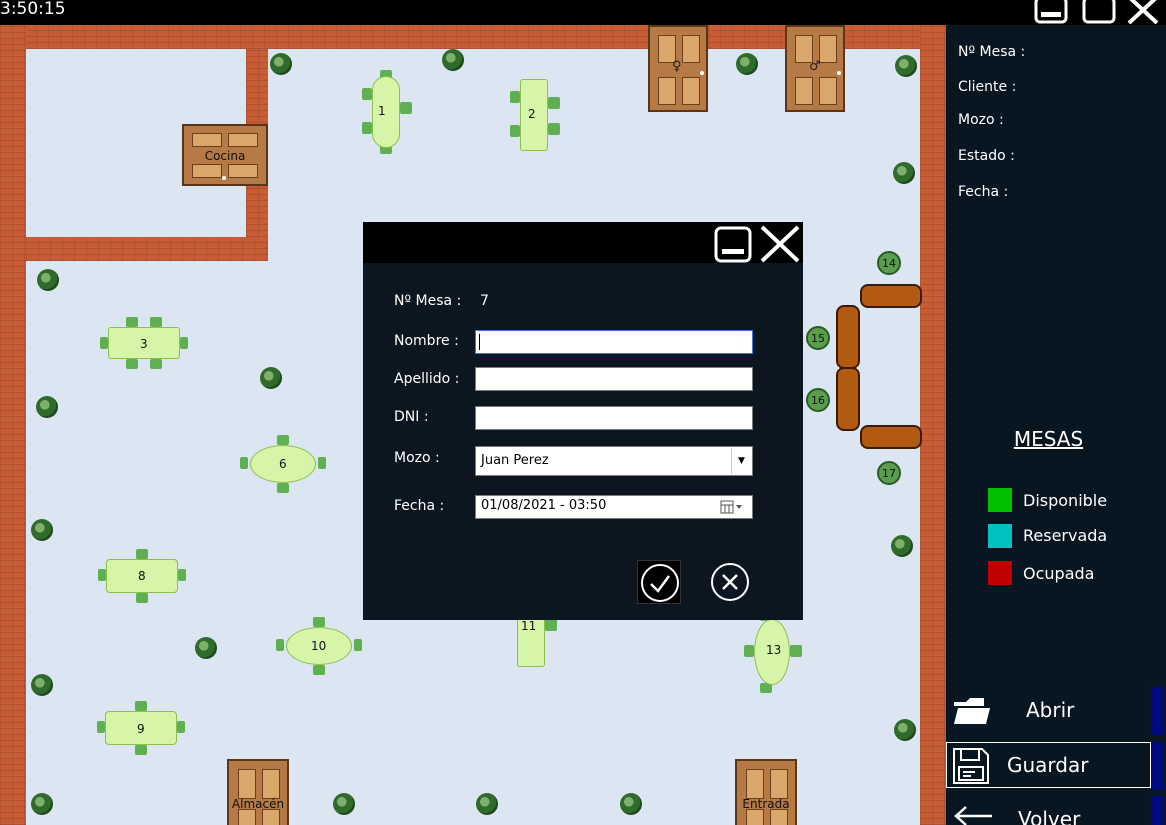  What do you see at coordinates (1157, 711) in the screenshot?
I see `open-button-accent` at bounding box center [1157, 711].